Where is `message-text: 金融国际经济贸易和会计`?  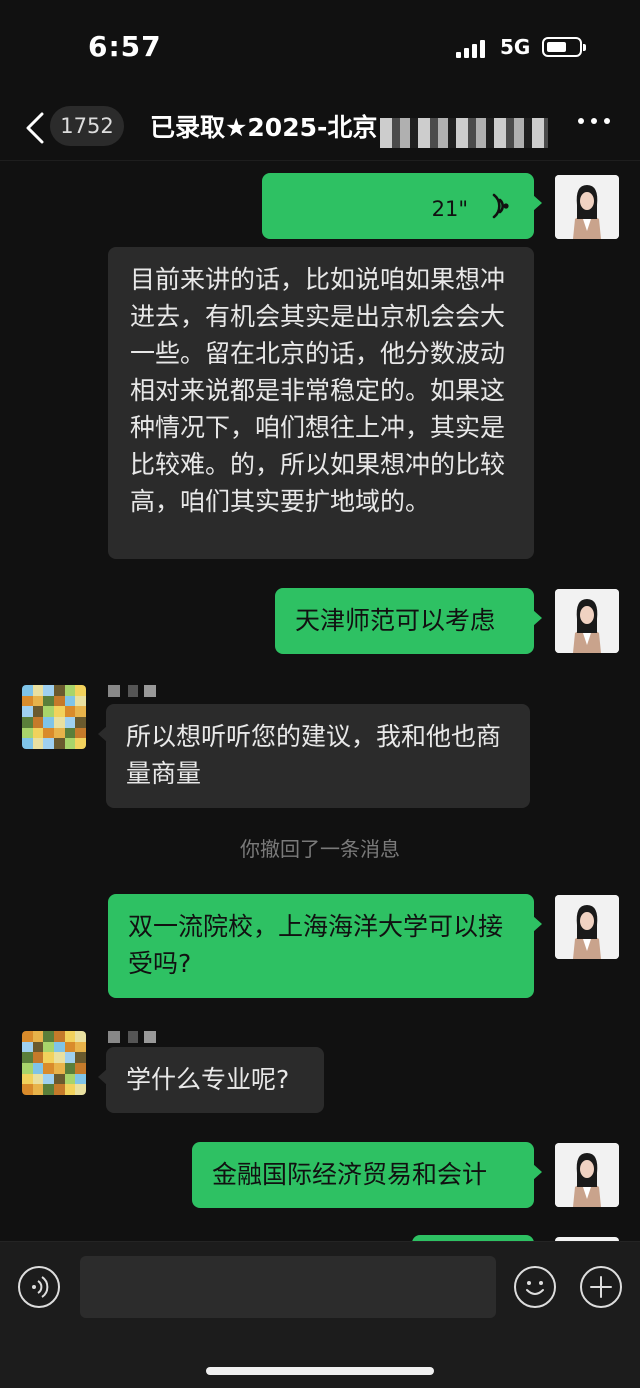 message-text: 金融国际经济贸易和会计 is located at coordinates (350, 1174).